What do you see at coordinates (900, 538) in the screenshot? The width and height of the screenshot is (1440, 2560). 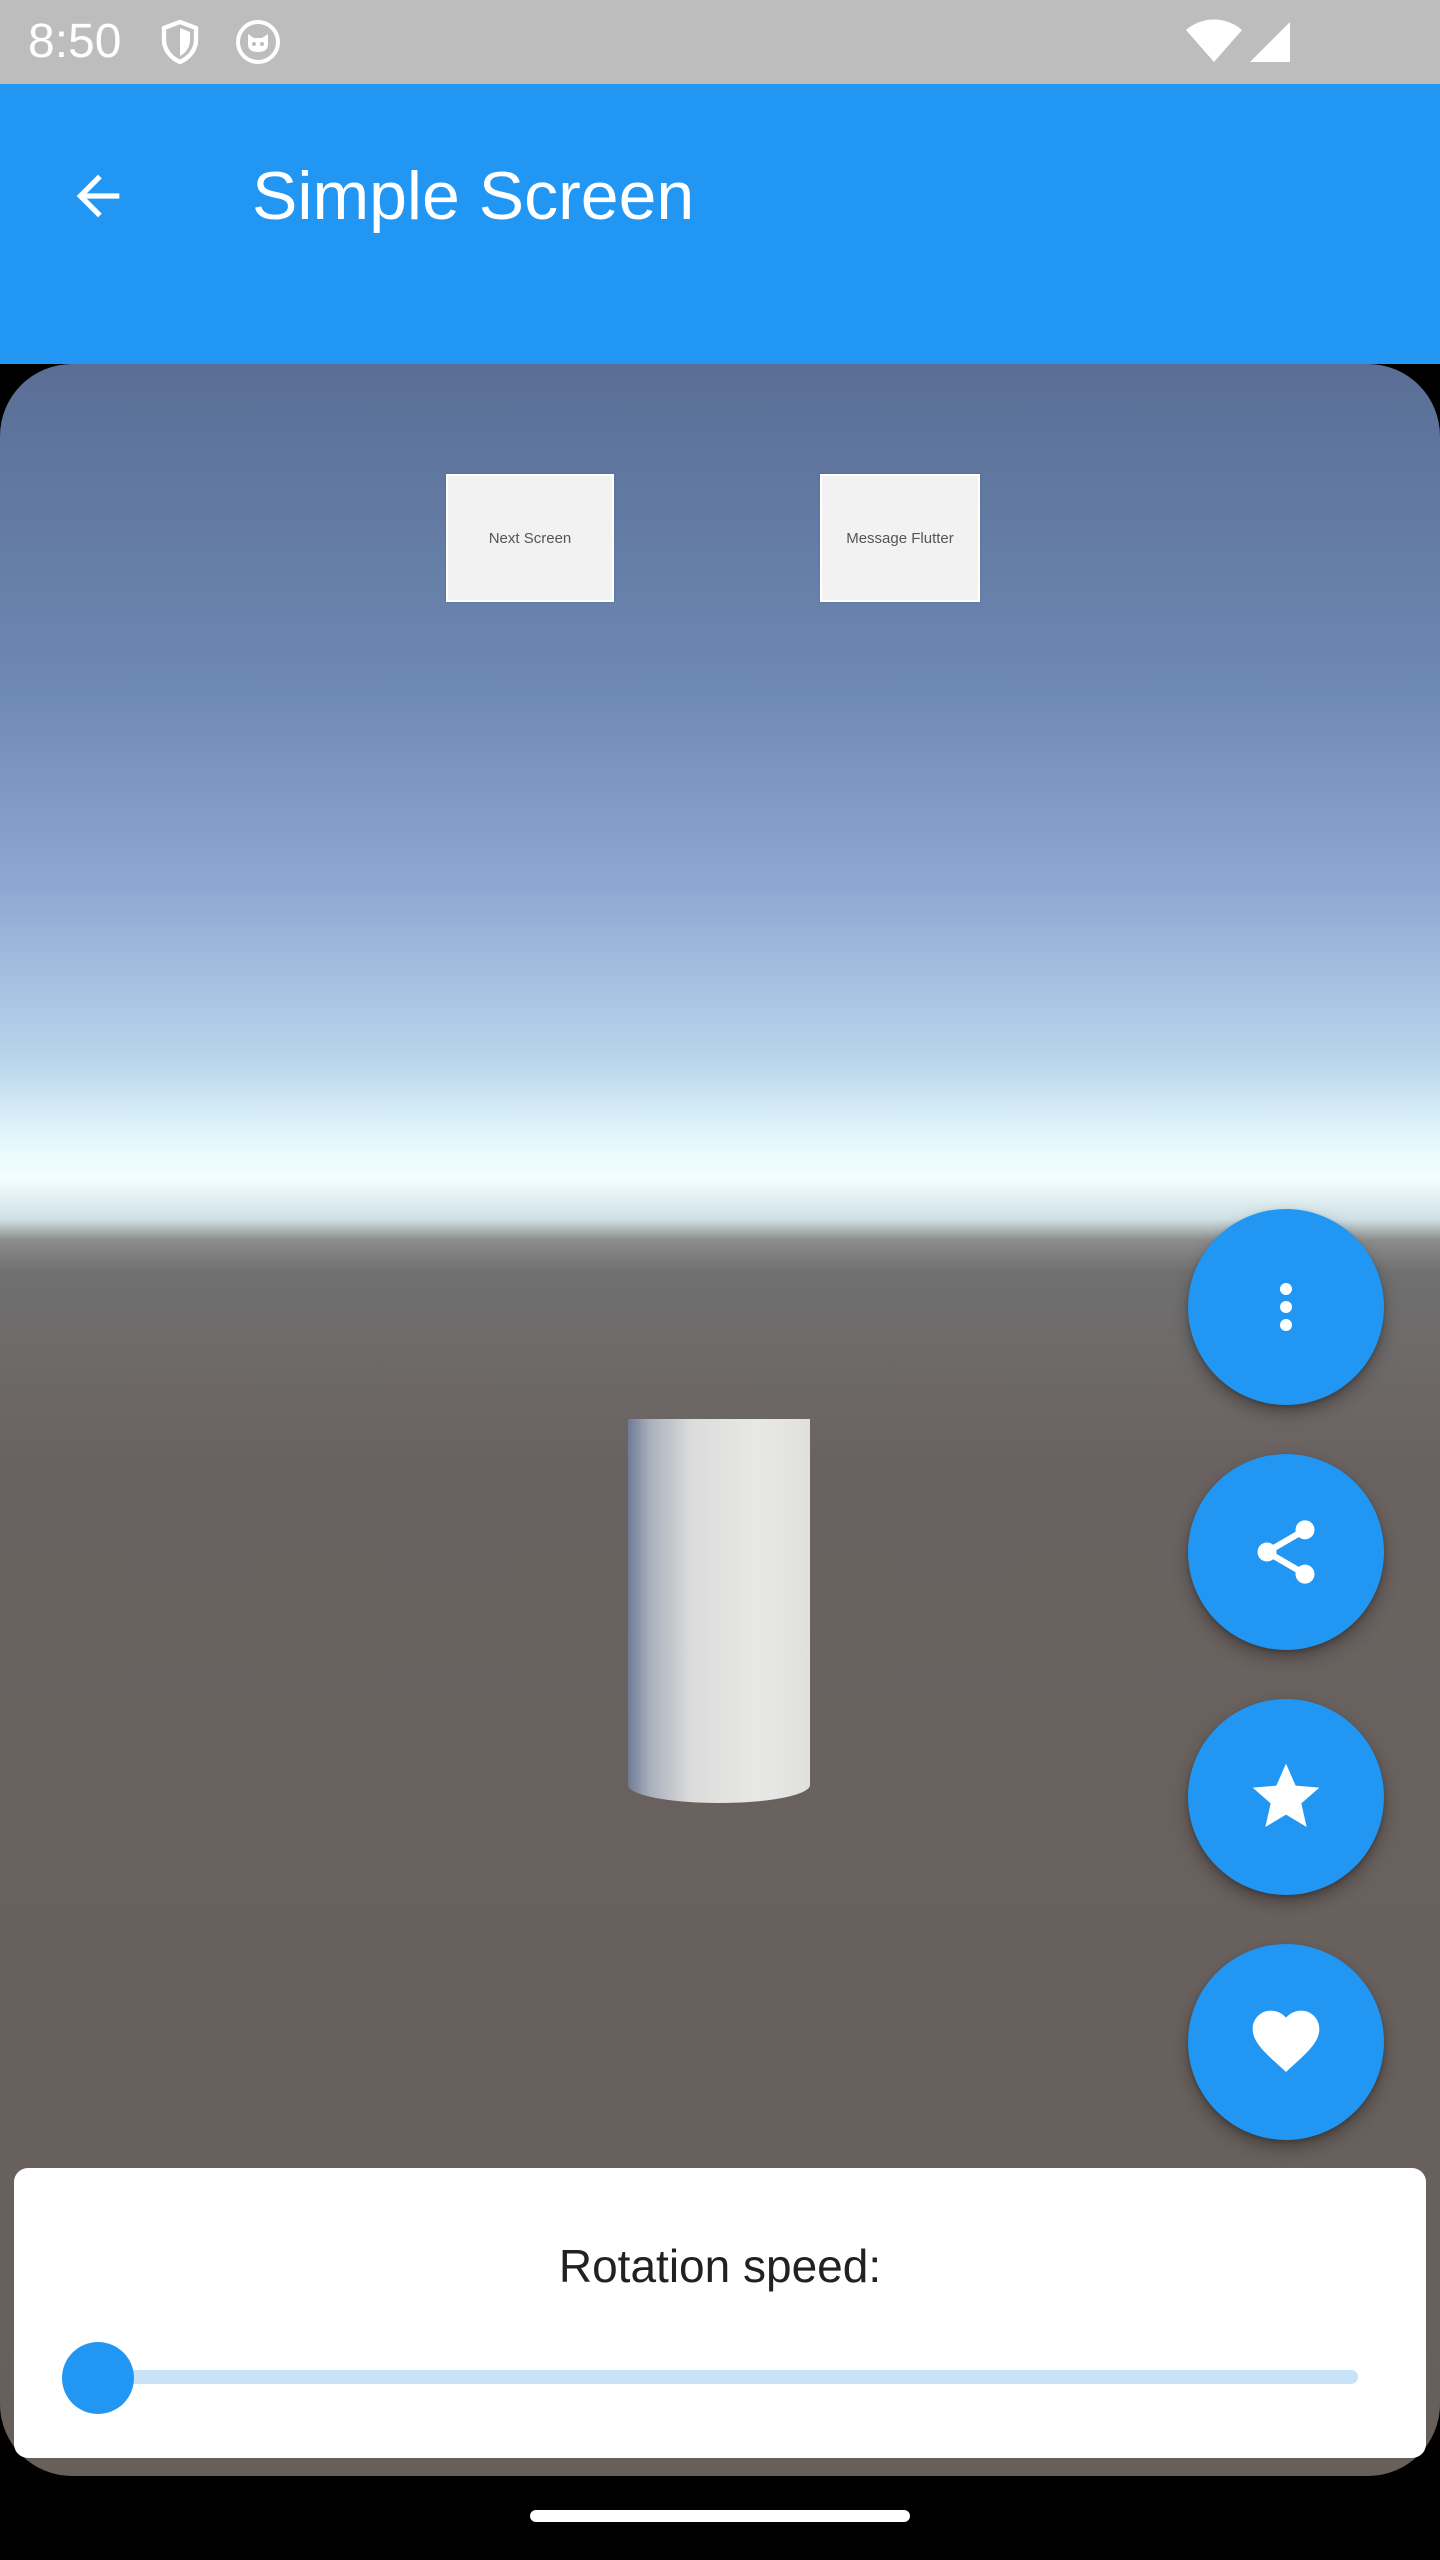 I see `message-flutter-button: Message Flutter` at bounding box center [900, 538].